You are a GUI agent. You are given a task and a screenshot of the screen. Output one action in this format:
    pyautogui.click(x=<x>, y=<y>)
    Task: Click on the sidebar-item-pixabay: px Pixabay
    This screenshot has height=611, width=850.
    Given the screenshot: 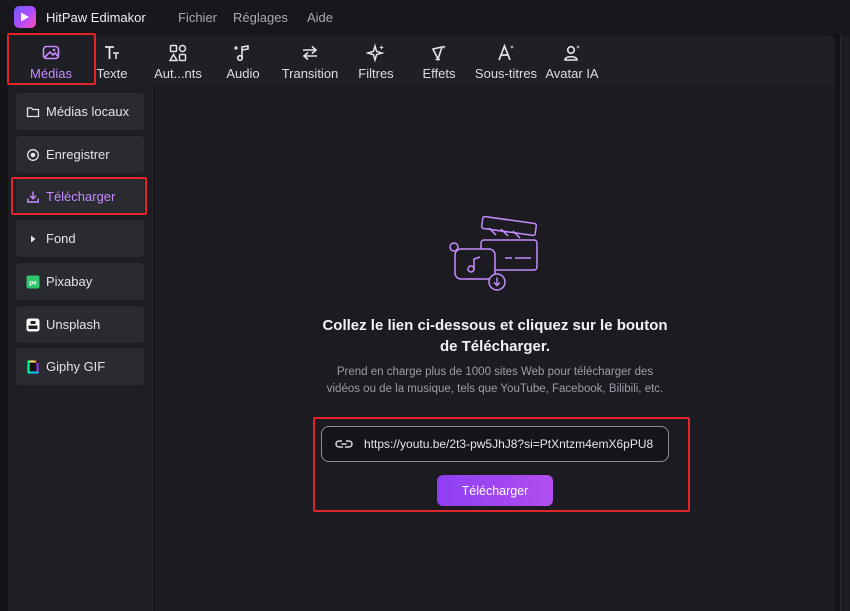 What is the action you would take?
    pyautogui.click(x=80, y=281)
    